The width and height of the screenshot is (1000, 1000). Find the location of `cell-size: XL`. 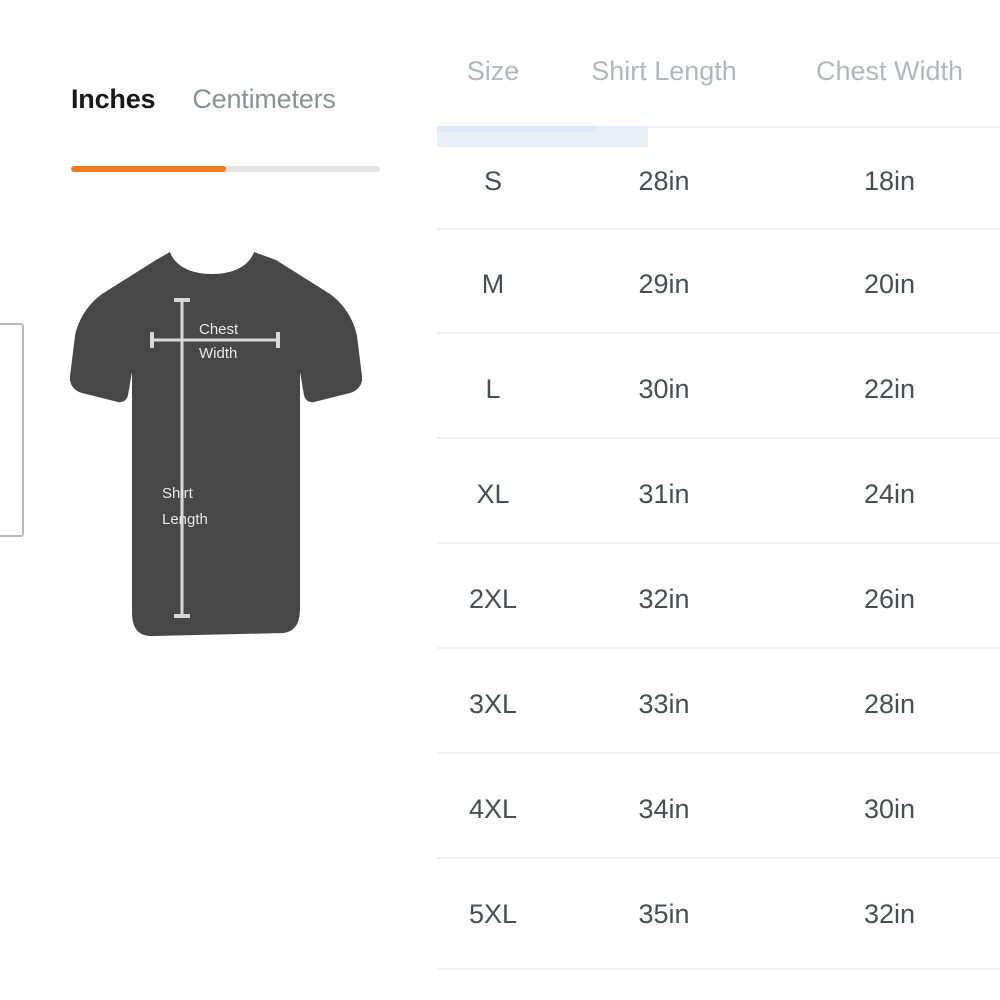

cell-size: XL is located at coordinates (493, 493).